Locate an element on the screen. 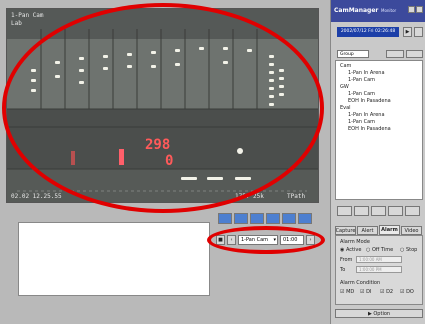 This screenshot has width=425, height=324. condition-md-label: MD is located at coordinates (350, 292).